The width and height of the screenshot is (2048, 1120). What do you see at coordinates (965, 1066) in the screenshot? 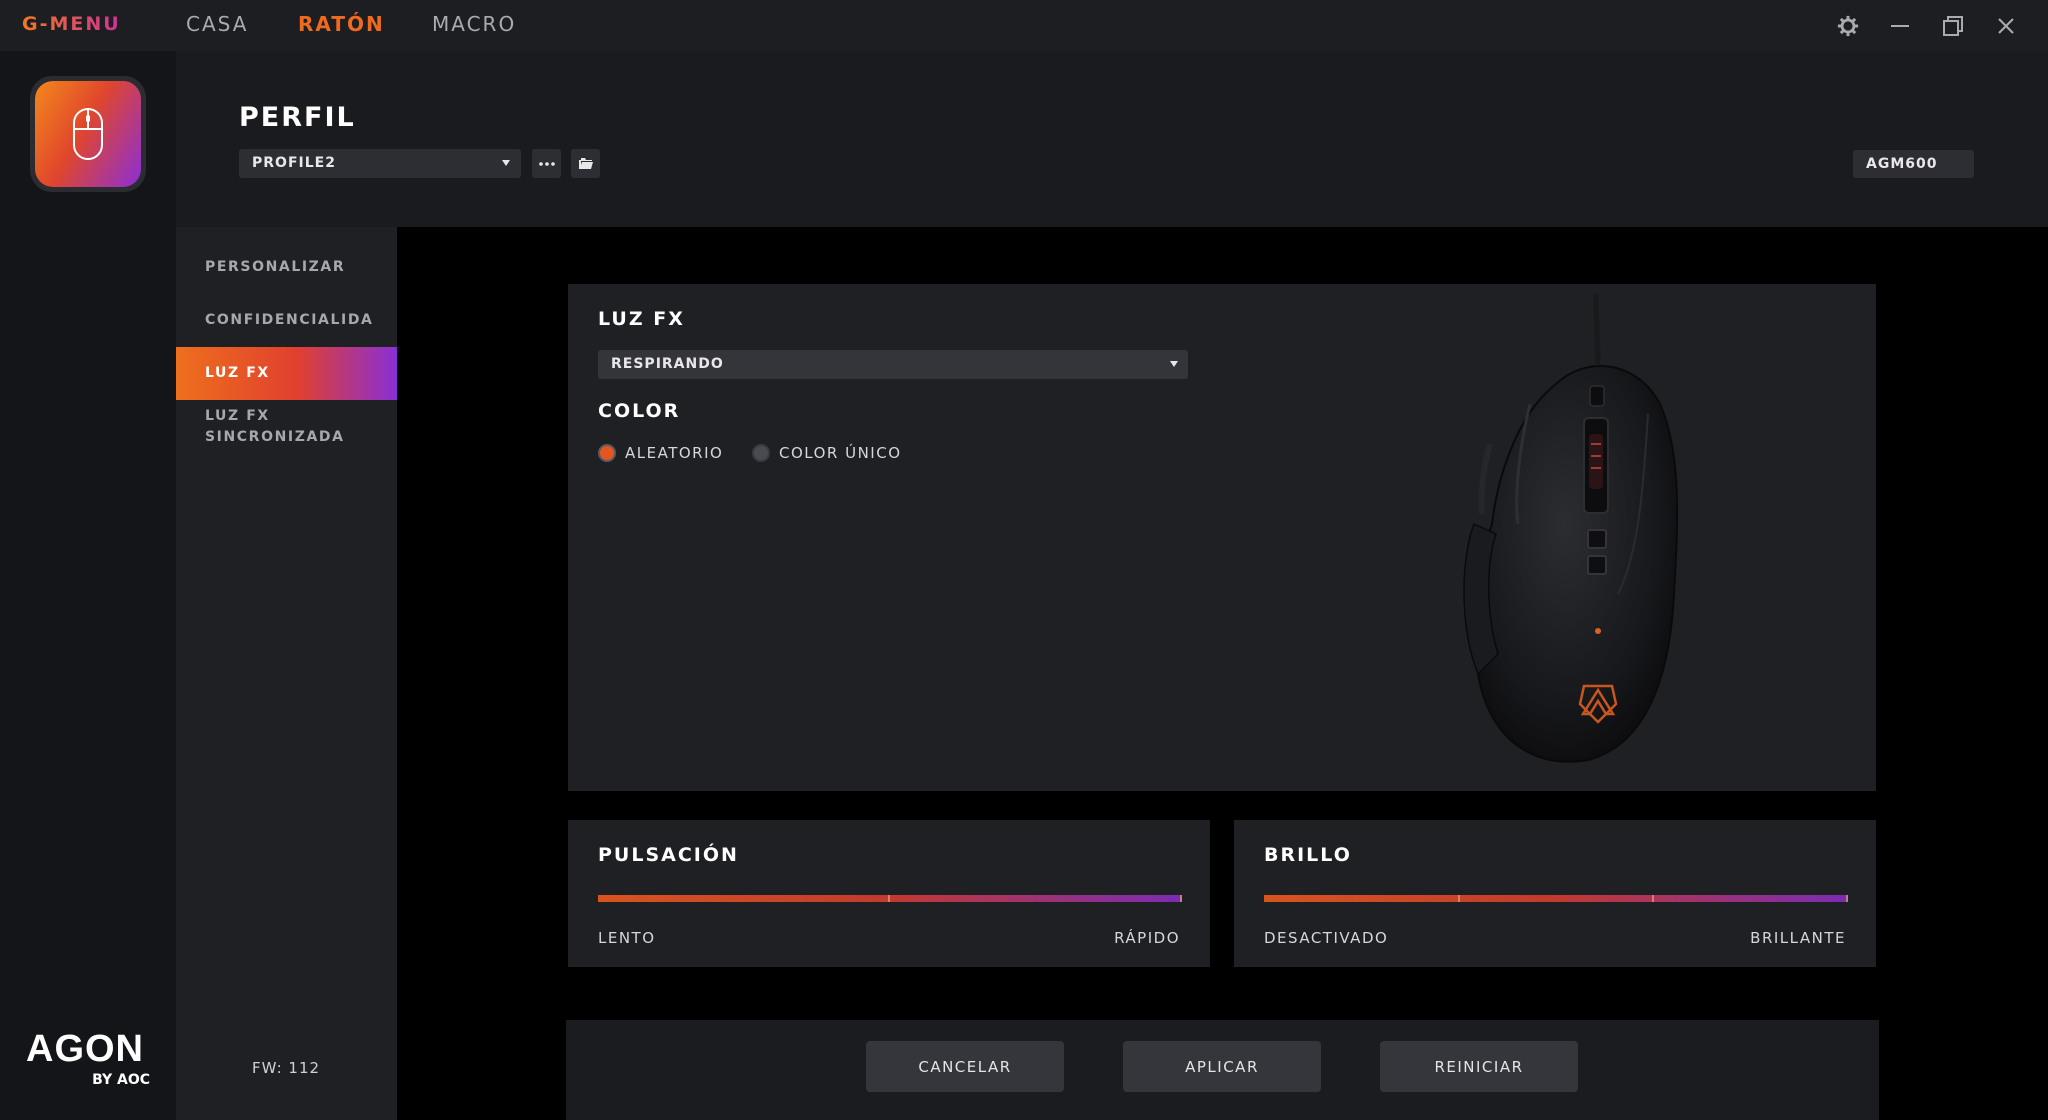
I see `cancel-button: CANCELAR` at bounding box center [965, 1066].